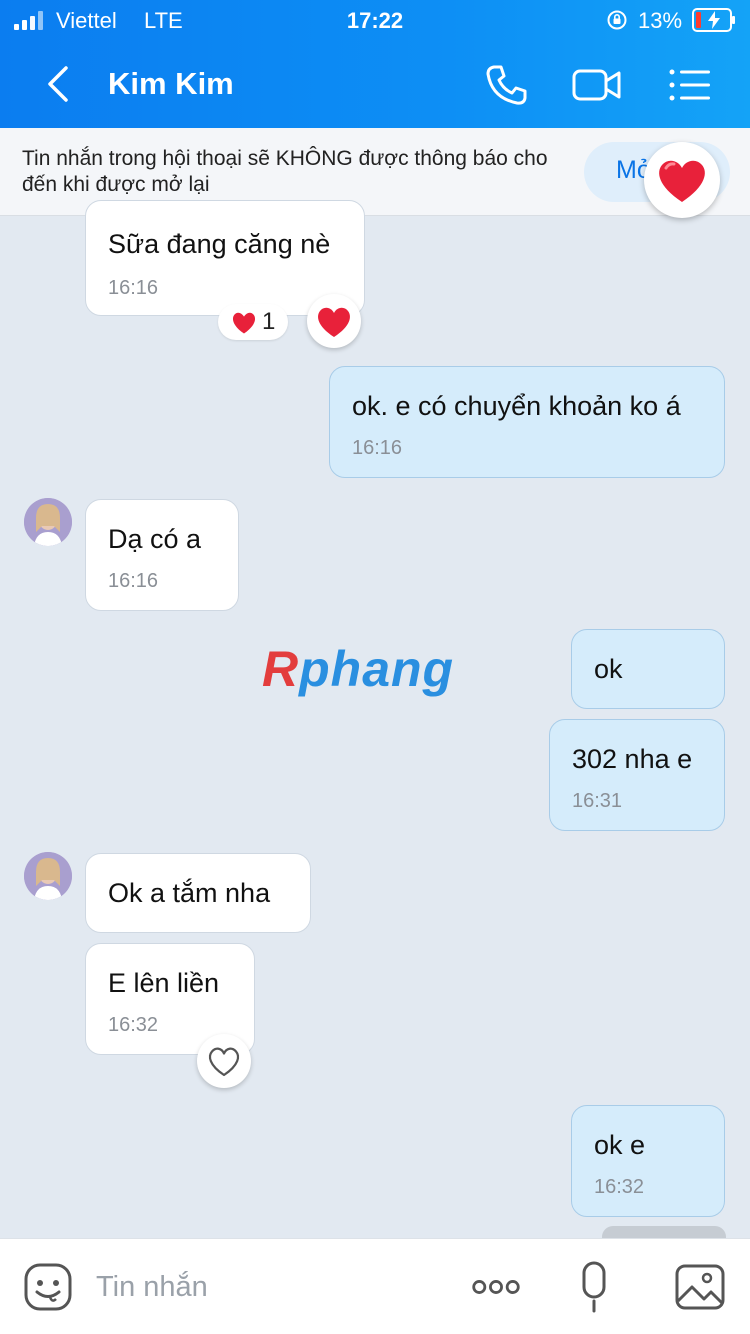 The image size is (750, 1334). What do you see at coordinates (152, 1287) in the screenshot?
I see `message-input: Tin nhắn` at bounding box center [152, 1287].